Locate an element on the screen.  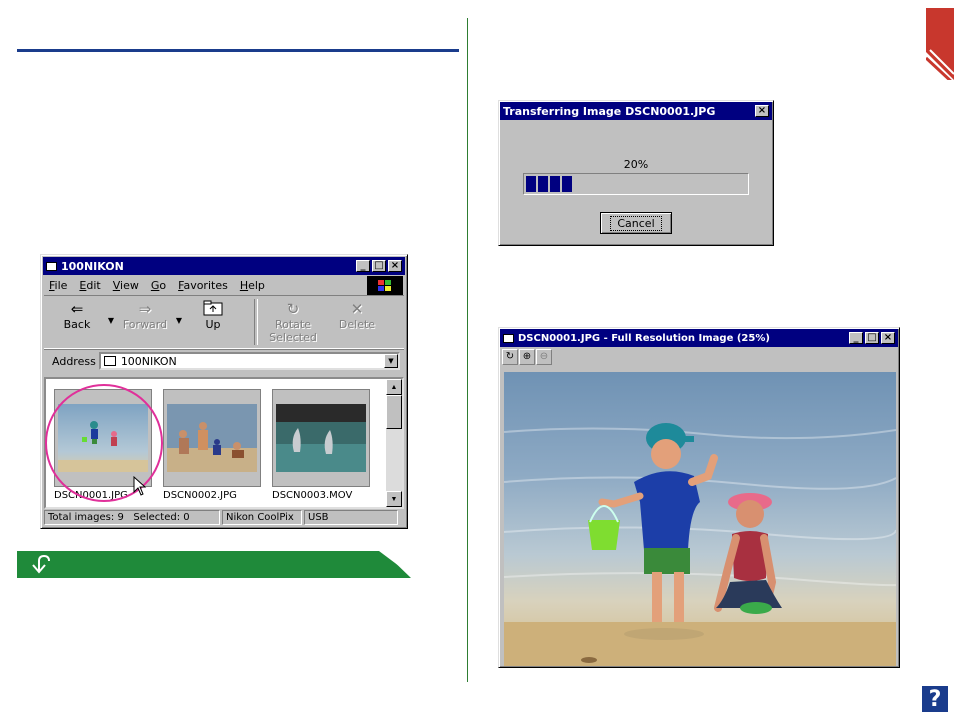
forward-button: ⇒ Forward is located at coordinates (145, 313).